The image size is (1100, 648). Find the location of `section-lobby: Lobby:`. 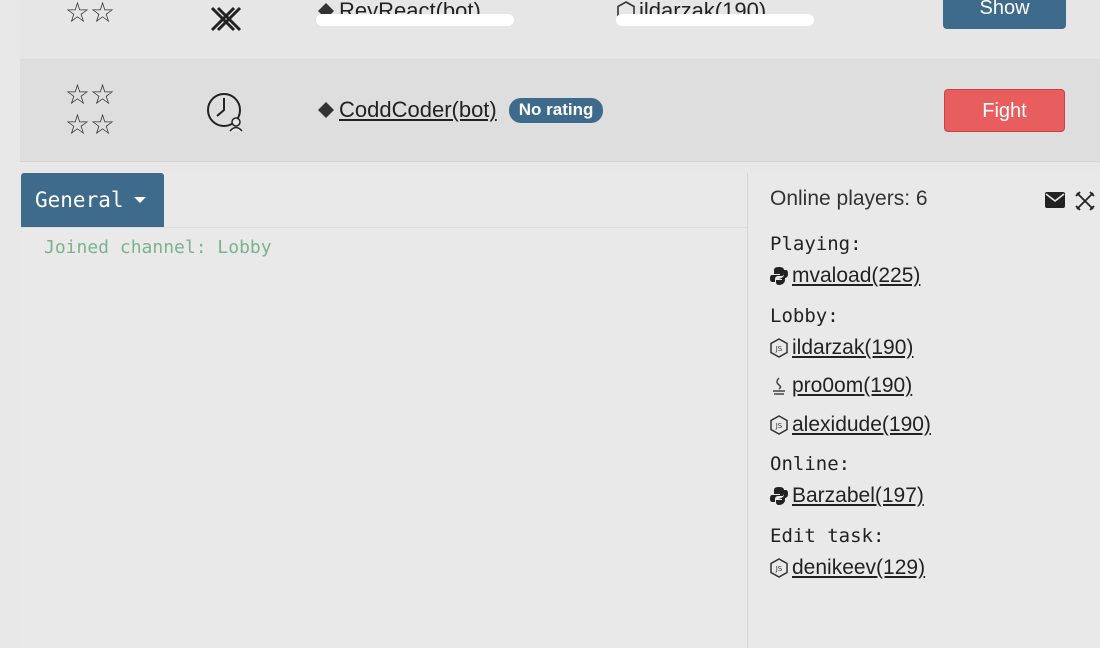

section-lobby: Lobby: is located at coordinates (804, 316).